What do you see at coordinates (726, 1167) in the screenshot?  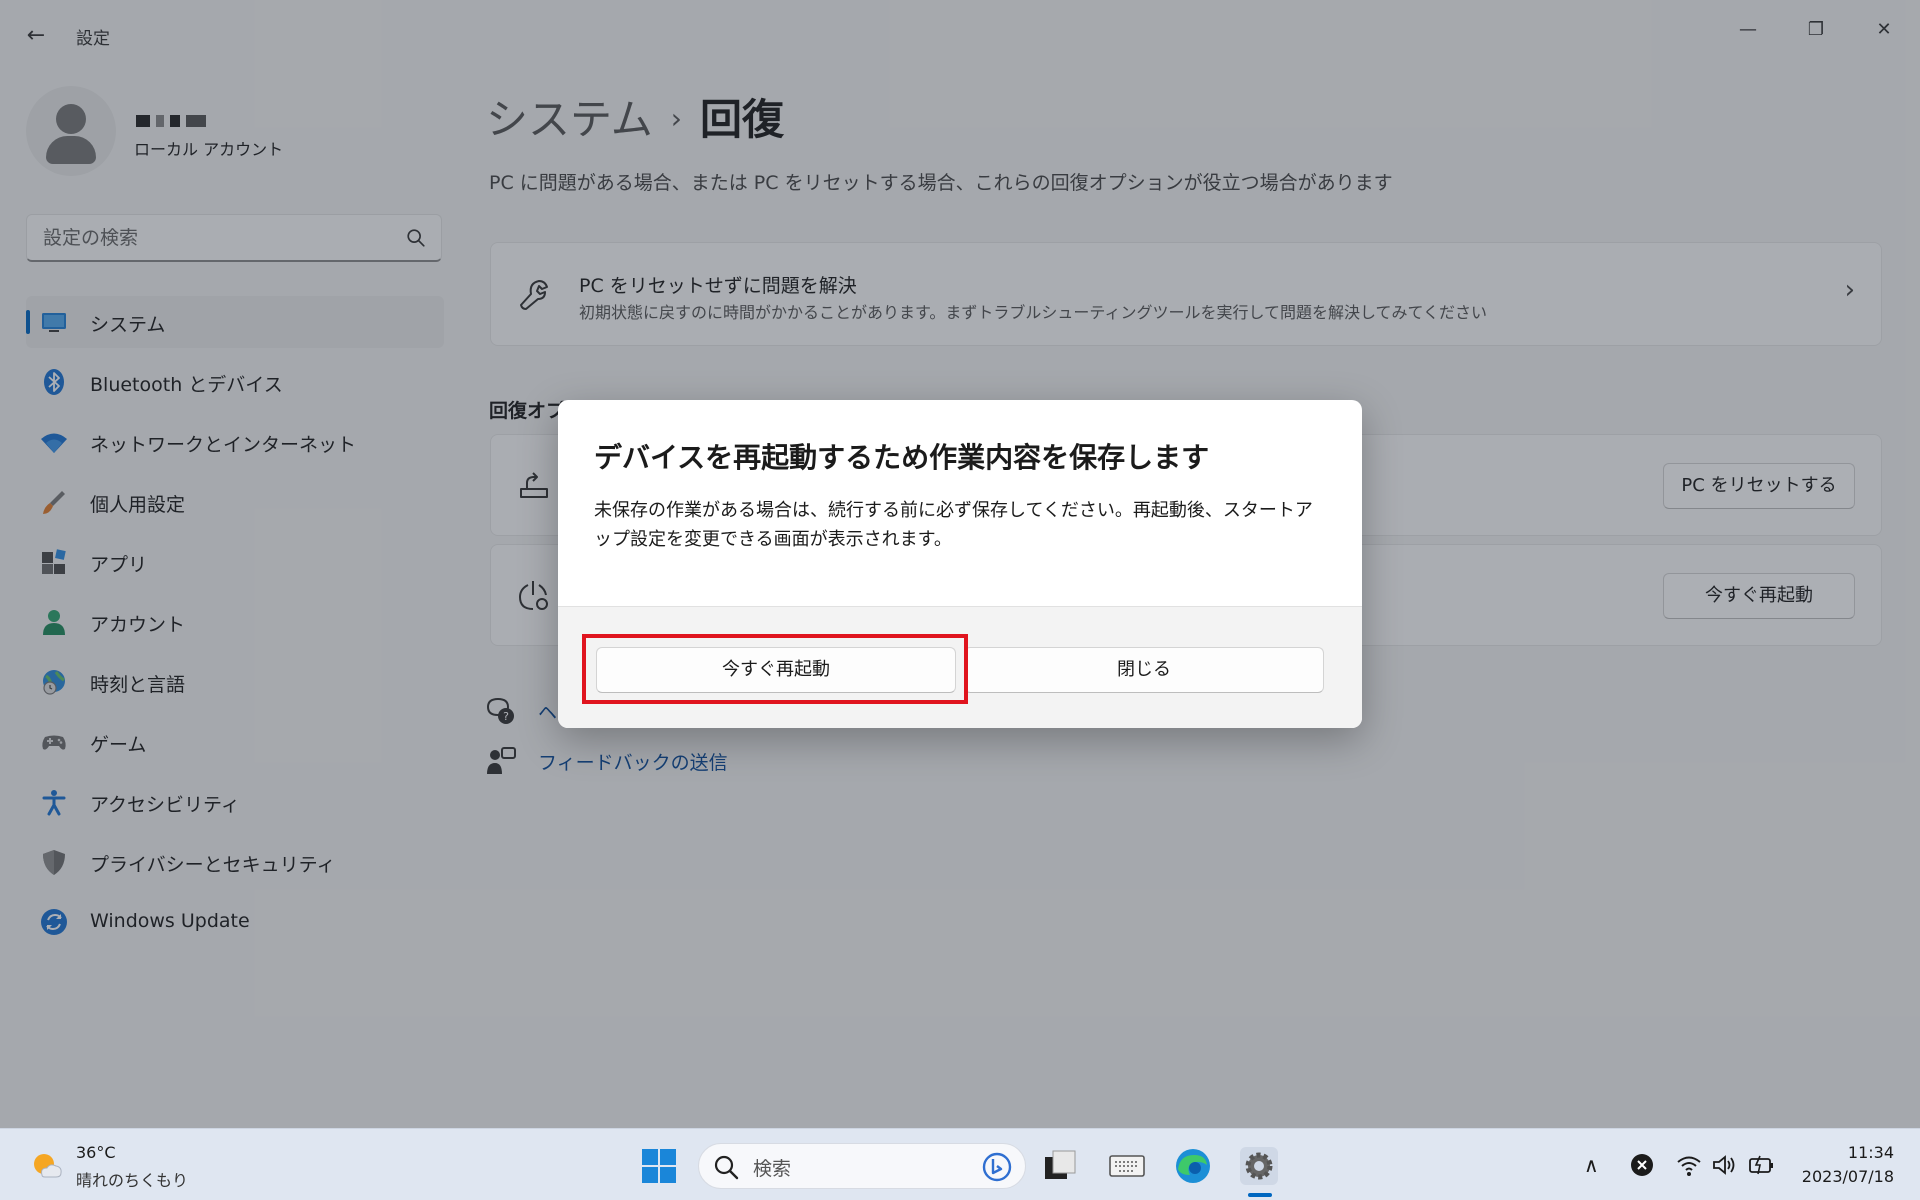 I see `search-icon` at bounding box center [726, 1167].